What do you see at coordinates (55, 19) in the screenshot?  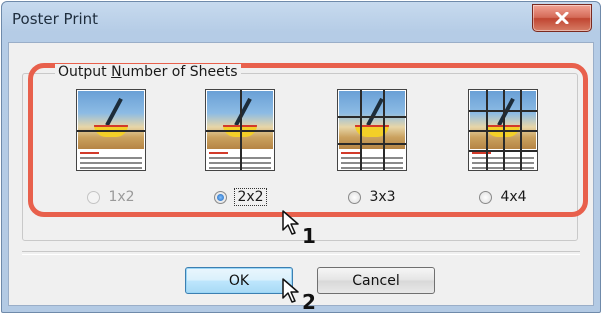 I see `window-title: Poster Print` at bounding box center [55, 19].